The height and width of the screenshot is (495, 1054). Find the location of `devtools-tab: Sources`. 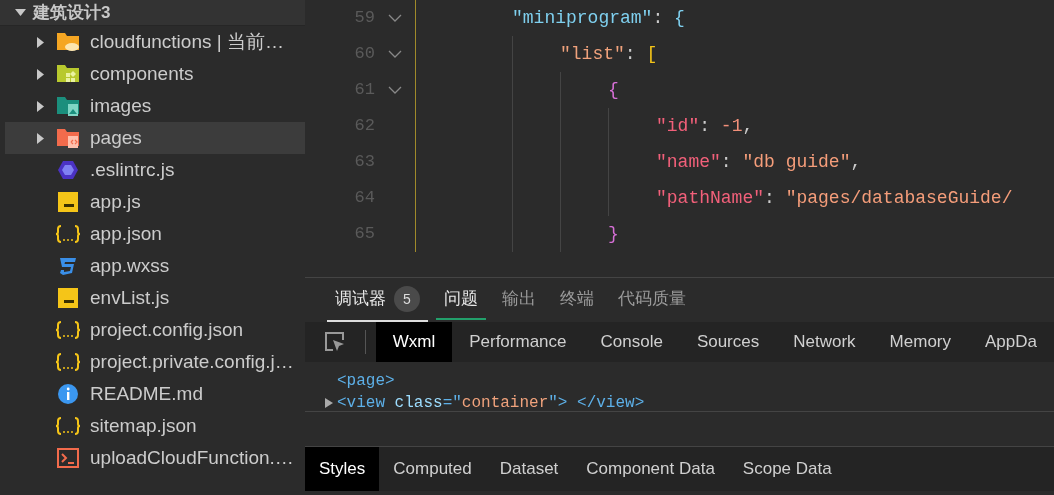

devtools-tab: Sources is located at coordinates (728, 342).